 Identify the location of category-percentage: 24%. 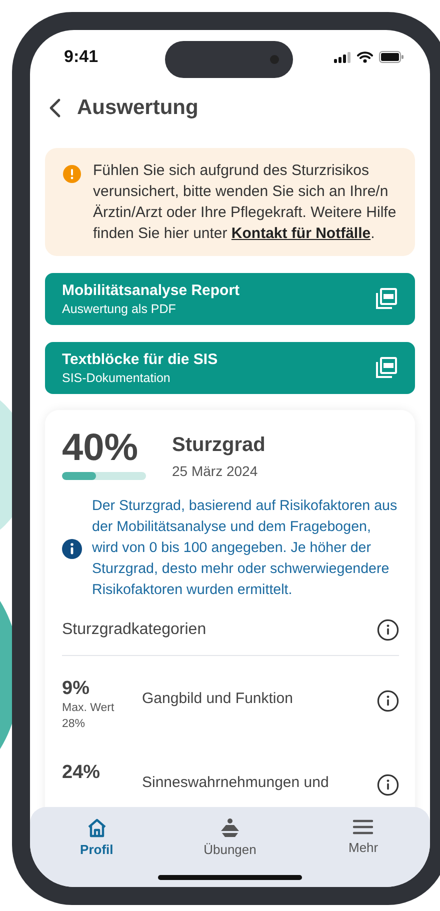
(82, 773).